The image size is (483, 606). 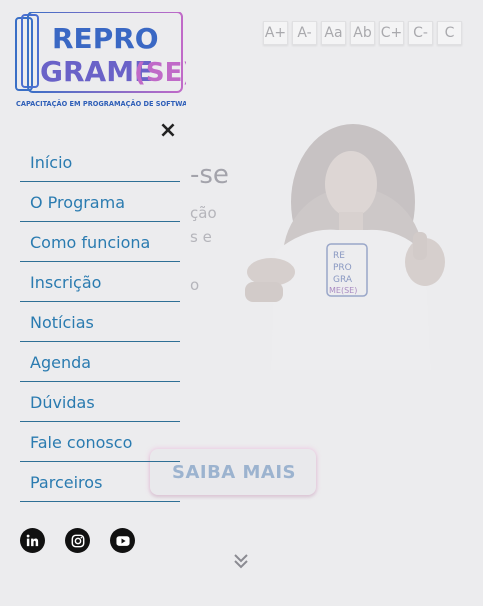 What do you see at coordinates (241, 561) in the screenshot?
I see `double-chevron-down-icon` at bounding box center [241, 561].